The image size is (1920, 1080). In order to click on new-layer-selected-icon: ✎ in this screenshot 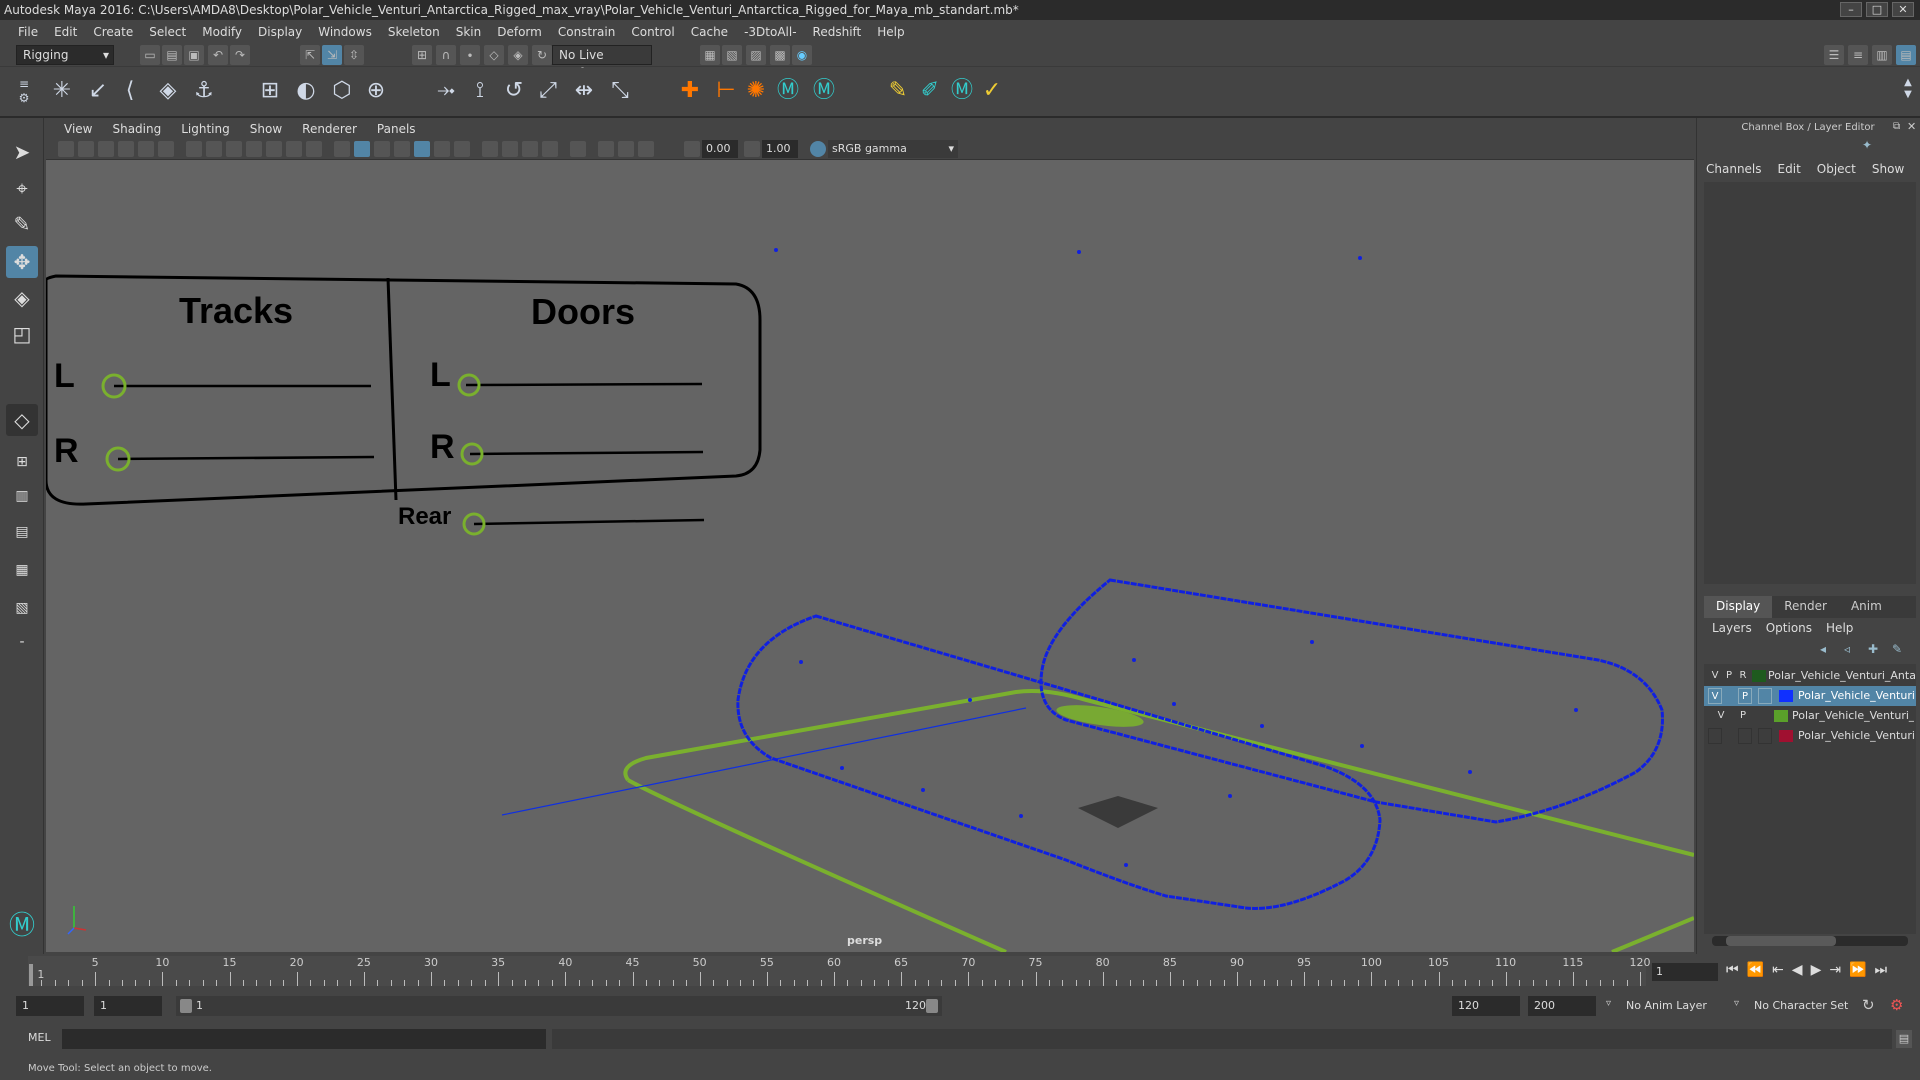, I will do `click(1901, 649)`.